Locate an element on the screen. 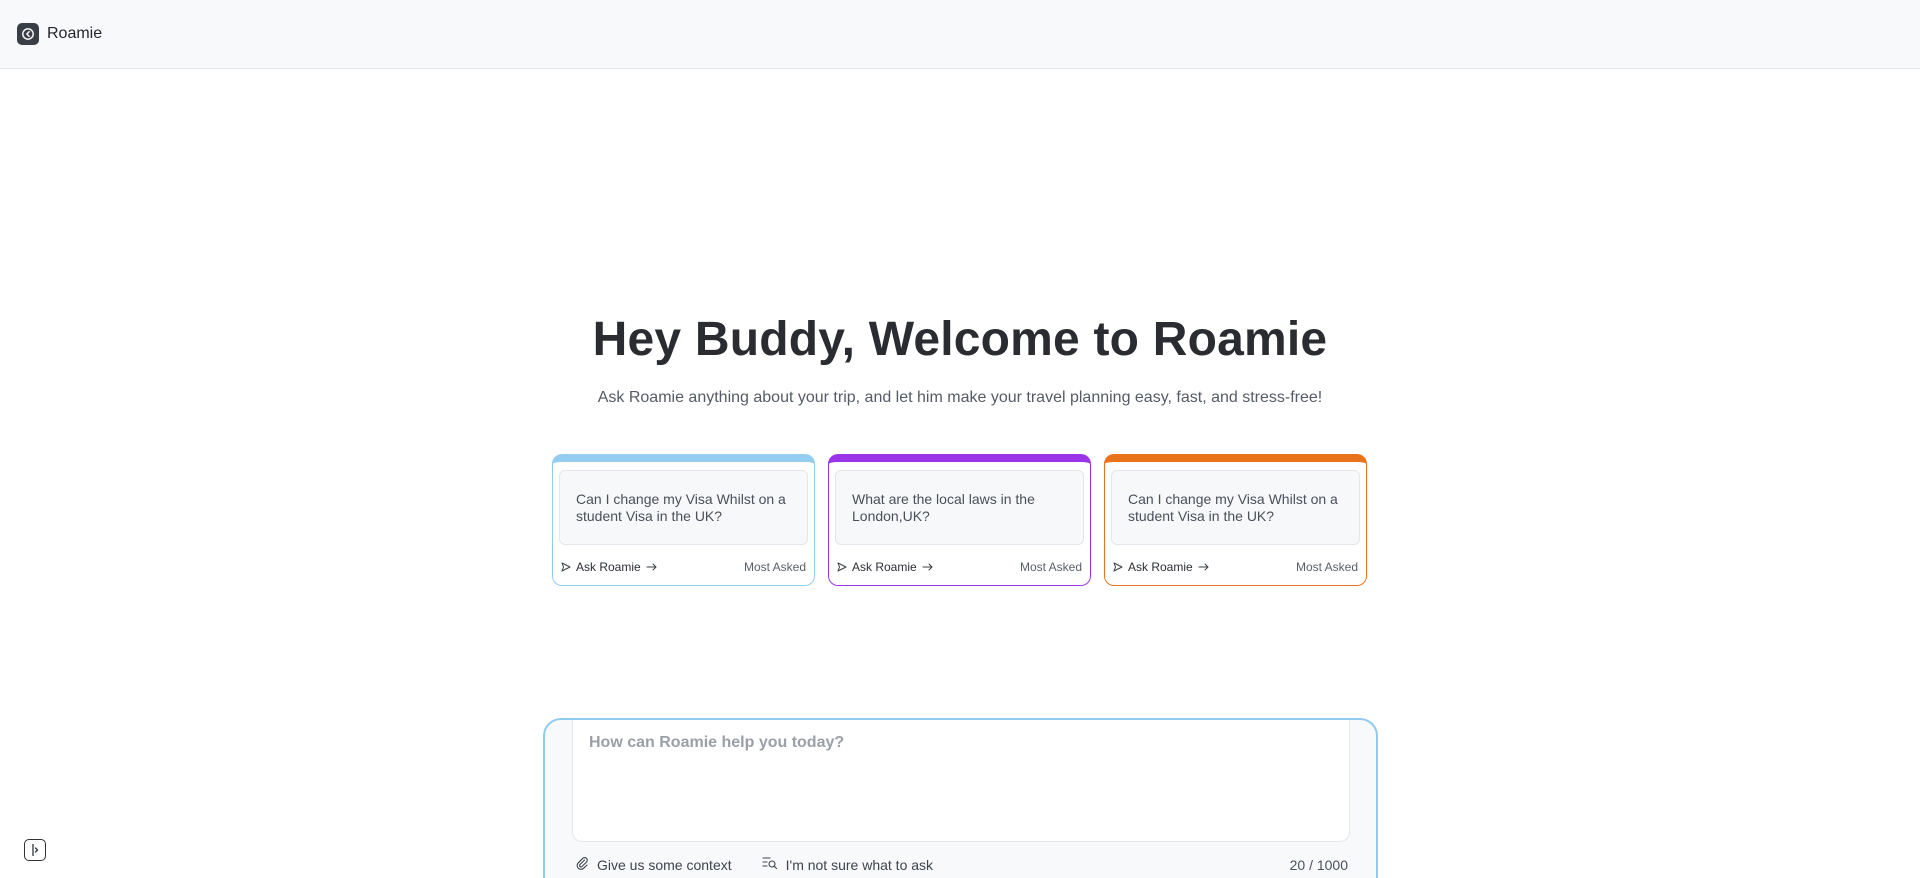 The width and height of the screenshot is (1920, 878). page-title: Hey Buddy, Welcome to Roamie is located at coordinates (960, 339).